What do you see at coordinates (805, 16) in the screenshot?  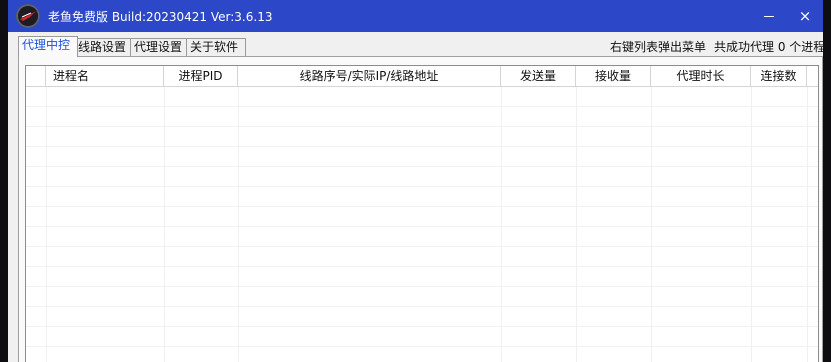 I see `close-button: ×` at bounding box center [805, 16].